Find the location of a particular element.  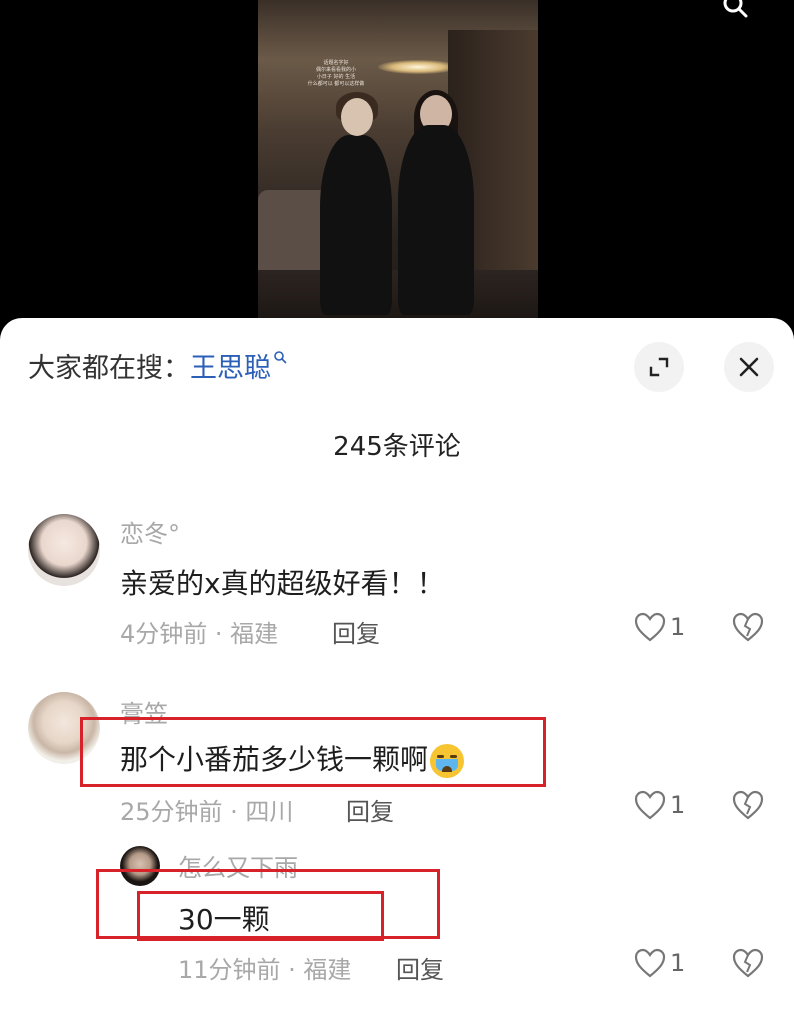

comment-count: 245条评论 is located at coordinates (397, 447).